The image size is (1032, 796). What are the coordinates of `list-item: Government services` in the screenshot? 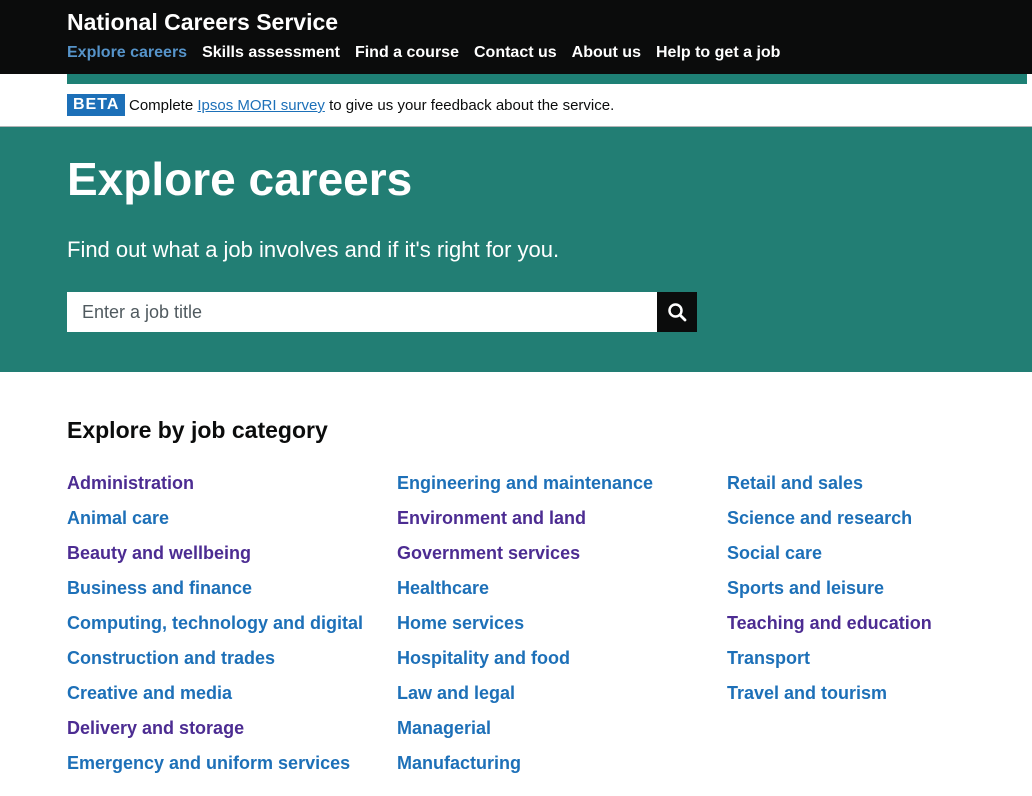 It's located at (562, 557).